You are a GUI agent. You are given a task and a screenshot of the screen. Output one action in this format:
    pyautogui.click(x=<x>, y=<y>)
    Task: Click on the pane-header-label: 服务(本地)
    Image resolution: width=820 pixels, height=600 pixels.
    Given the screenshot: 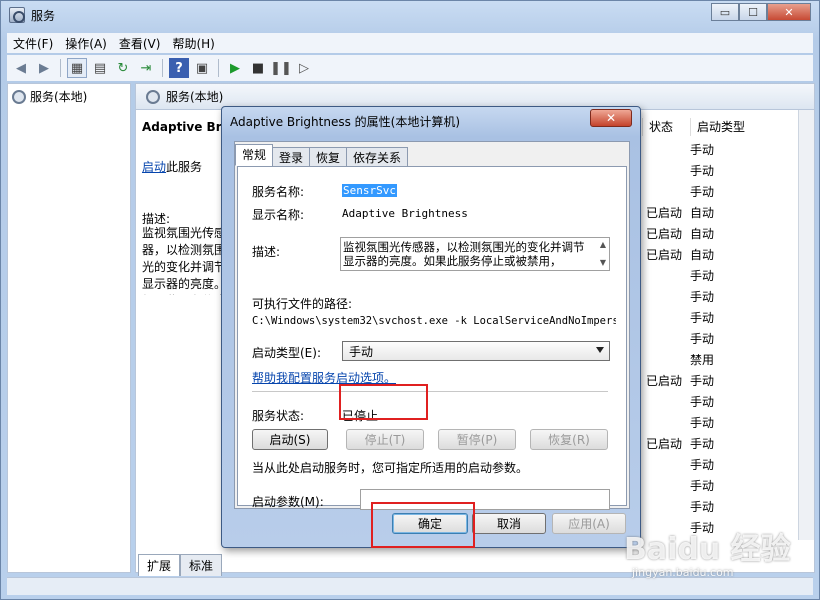 What is the action you would take?
    pyautogui.click(x=195, y=97)
    